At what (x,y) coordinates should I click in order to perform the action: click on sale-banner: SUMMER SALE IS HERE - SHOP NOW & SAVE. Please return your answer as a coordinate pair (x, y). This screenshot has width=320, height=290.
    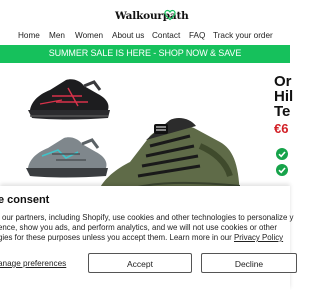
    Looking at the image, I should click on (145, 54).